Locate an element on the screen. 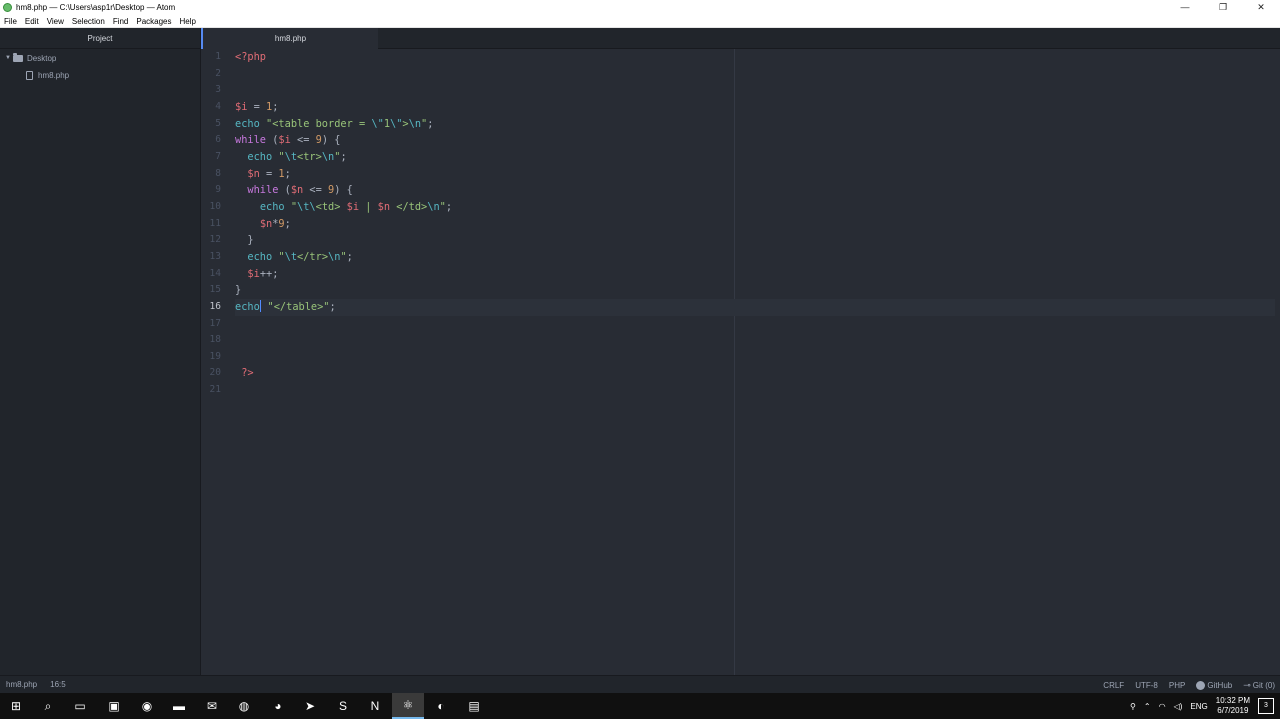  discord-icon: ◕ is located at coordinates (278, 706).